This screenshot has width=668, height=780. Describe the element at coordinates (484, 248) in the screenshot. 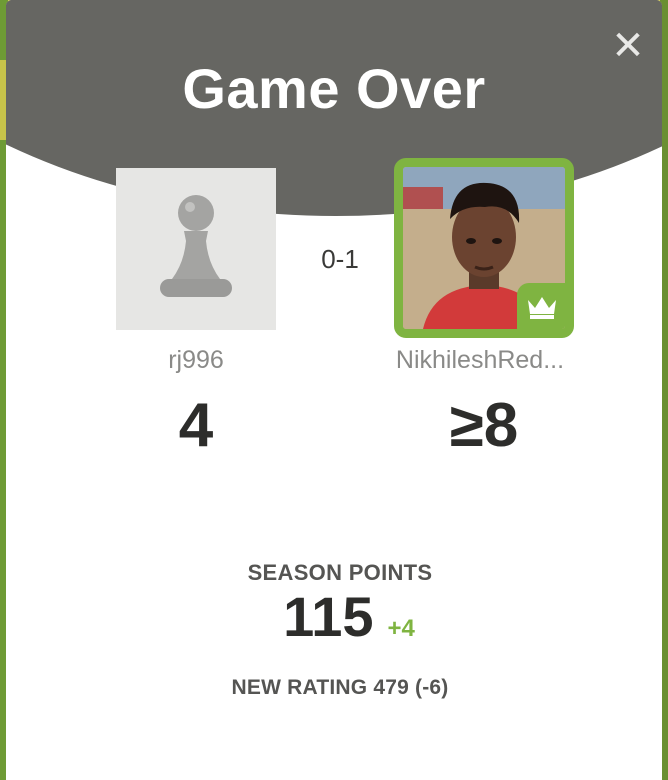

I see `player-right-avatar` at that location.